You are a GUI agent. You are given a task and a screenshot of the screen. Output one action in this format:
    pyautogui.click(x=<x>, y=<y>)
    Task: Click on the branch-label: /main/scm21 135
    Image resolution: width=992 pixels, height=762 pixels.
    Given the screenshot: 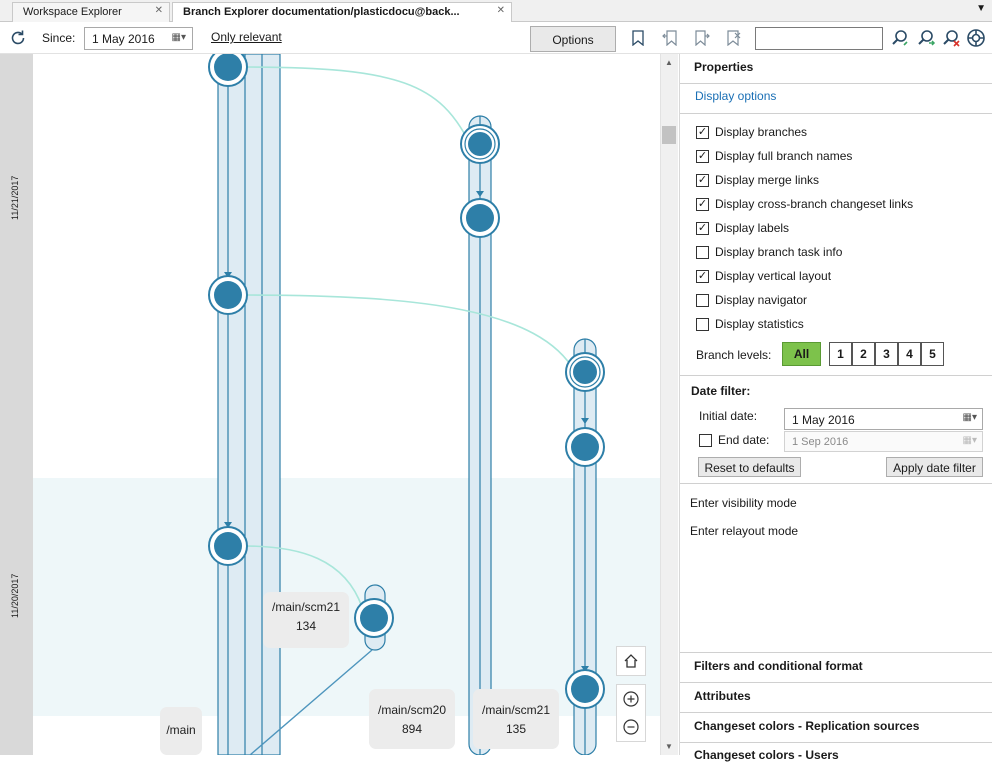 What is the action you would take?
    pyautogui.click(x=516, y=719)
    